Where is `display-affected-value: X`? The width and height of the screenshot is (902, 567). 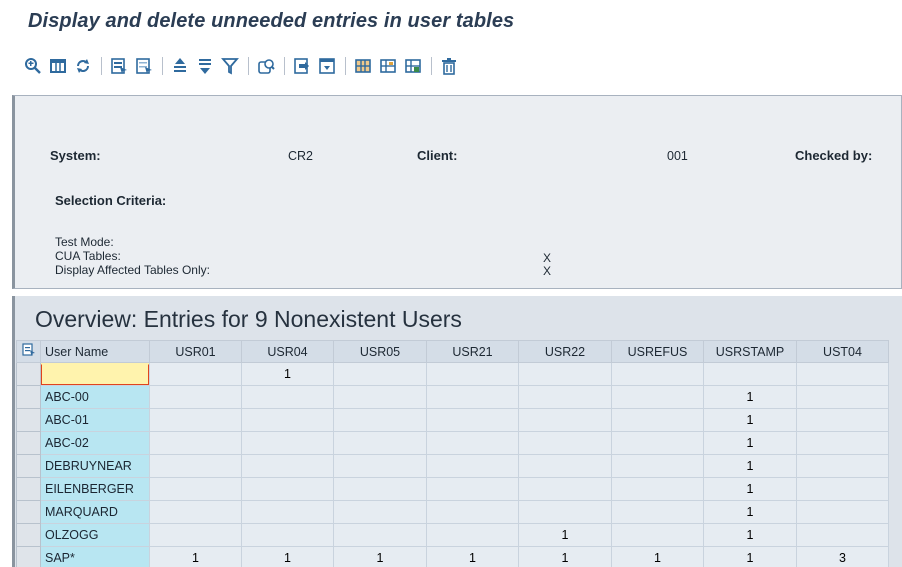 display-affected-value: X is located at coordinates (547, 271).